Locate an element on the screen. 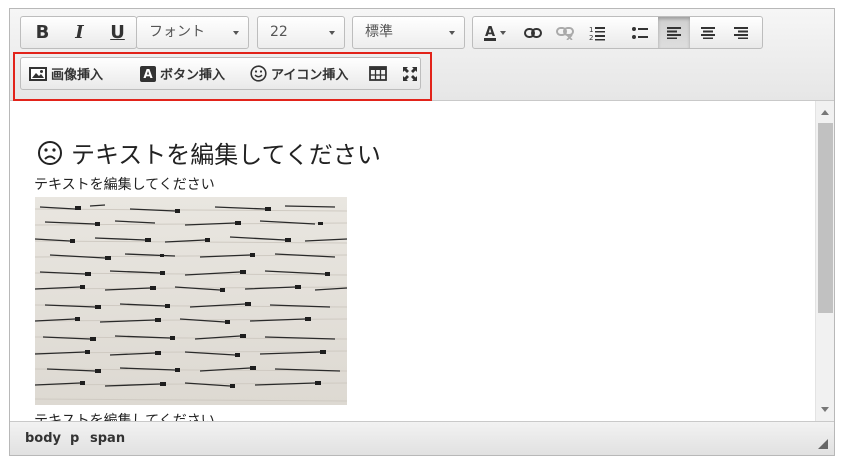  align-center-icon is located at coordinates (708, 32).